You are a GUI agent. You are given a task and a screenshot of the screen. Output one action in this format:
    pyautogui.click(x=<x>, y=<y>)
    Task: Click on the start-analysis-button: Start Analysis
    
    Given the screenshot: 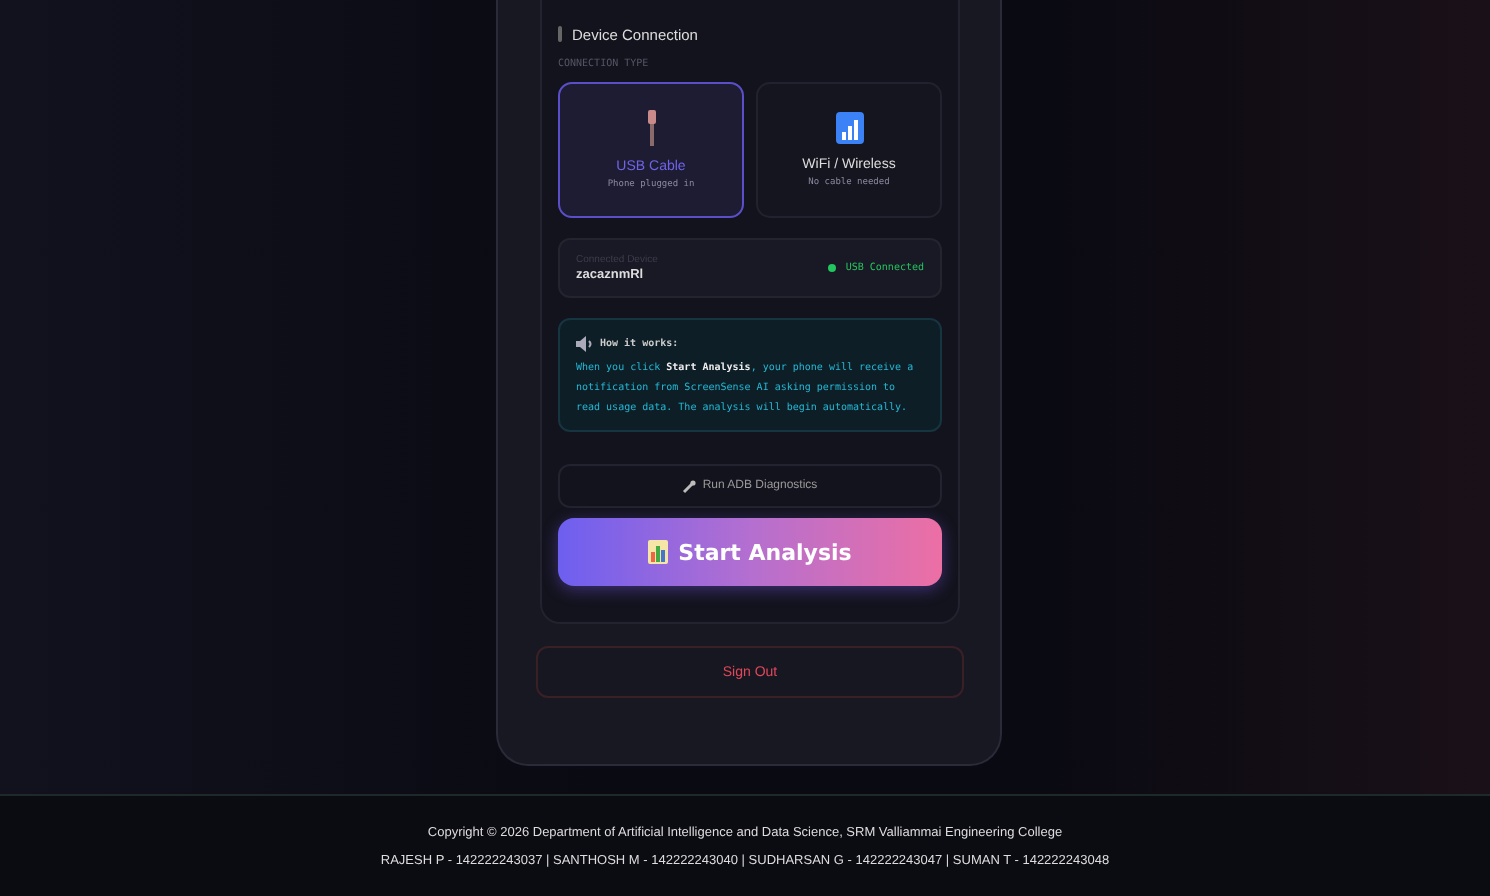 What is the action you would take?
    pyautogui.click(x=750, y=552)
    